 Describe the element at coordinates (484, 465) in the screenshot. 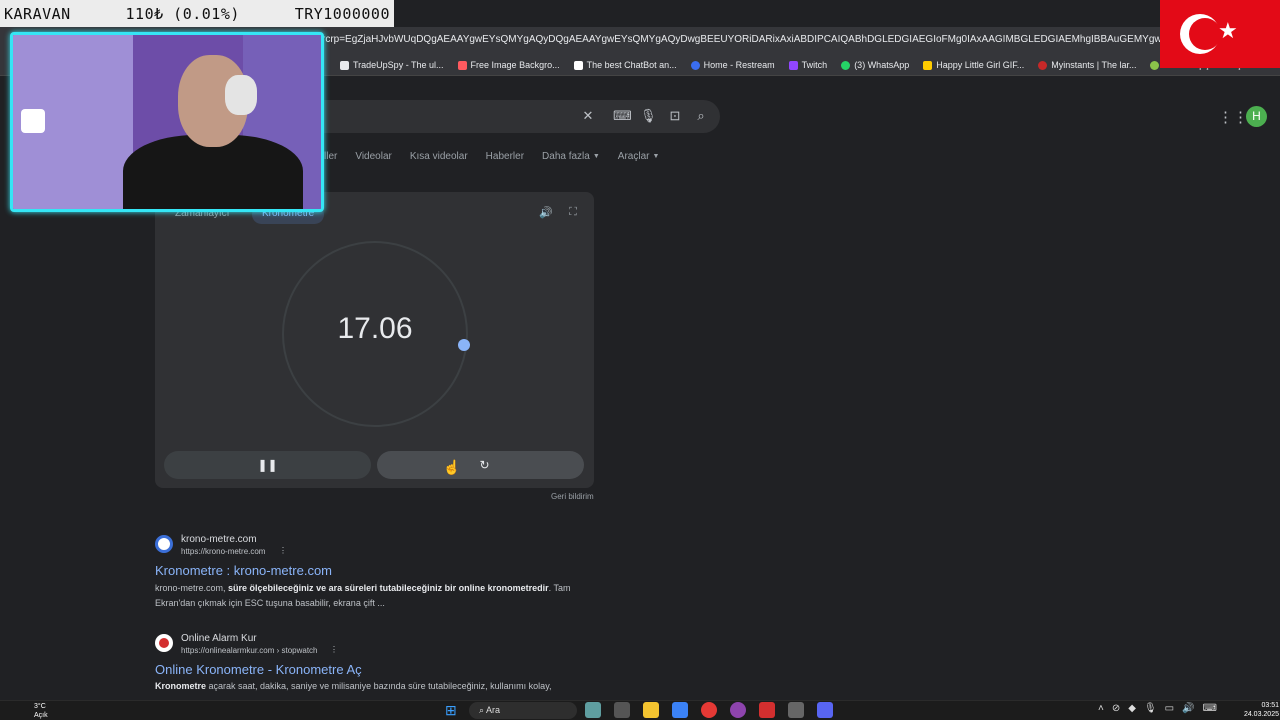

I see `reset-icon: ↻` at that location.